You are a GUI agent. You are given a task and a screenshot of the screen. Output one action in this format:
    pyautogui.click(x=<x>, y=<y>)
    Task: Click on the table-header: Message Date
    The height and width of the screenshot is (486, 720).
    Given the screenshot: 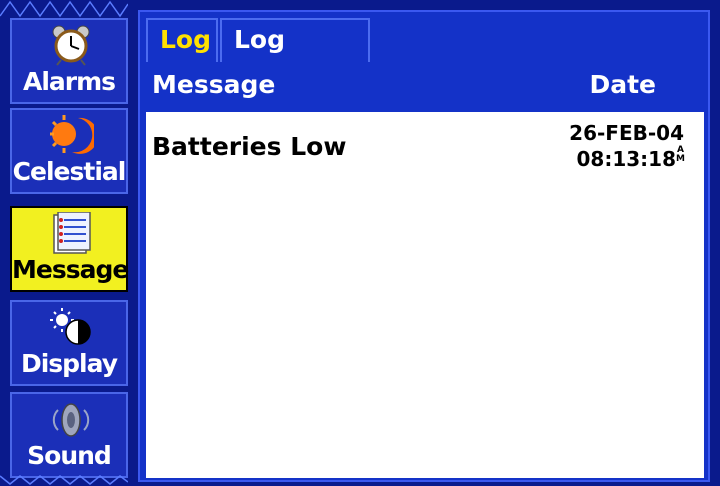 What is the action you would take?
    pyautogui.click(x=424, y=86)
    